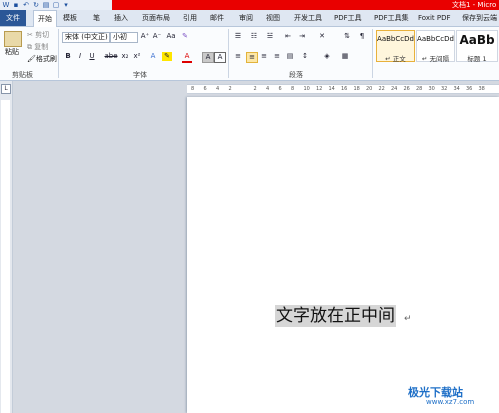 The width and height of the screenshot is (499, 413). What do you see at coordinates (185, 36) in the screenshot?
I see `clear-format-icon: ✎` at bounding box center [185, 36].